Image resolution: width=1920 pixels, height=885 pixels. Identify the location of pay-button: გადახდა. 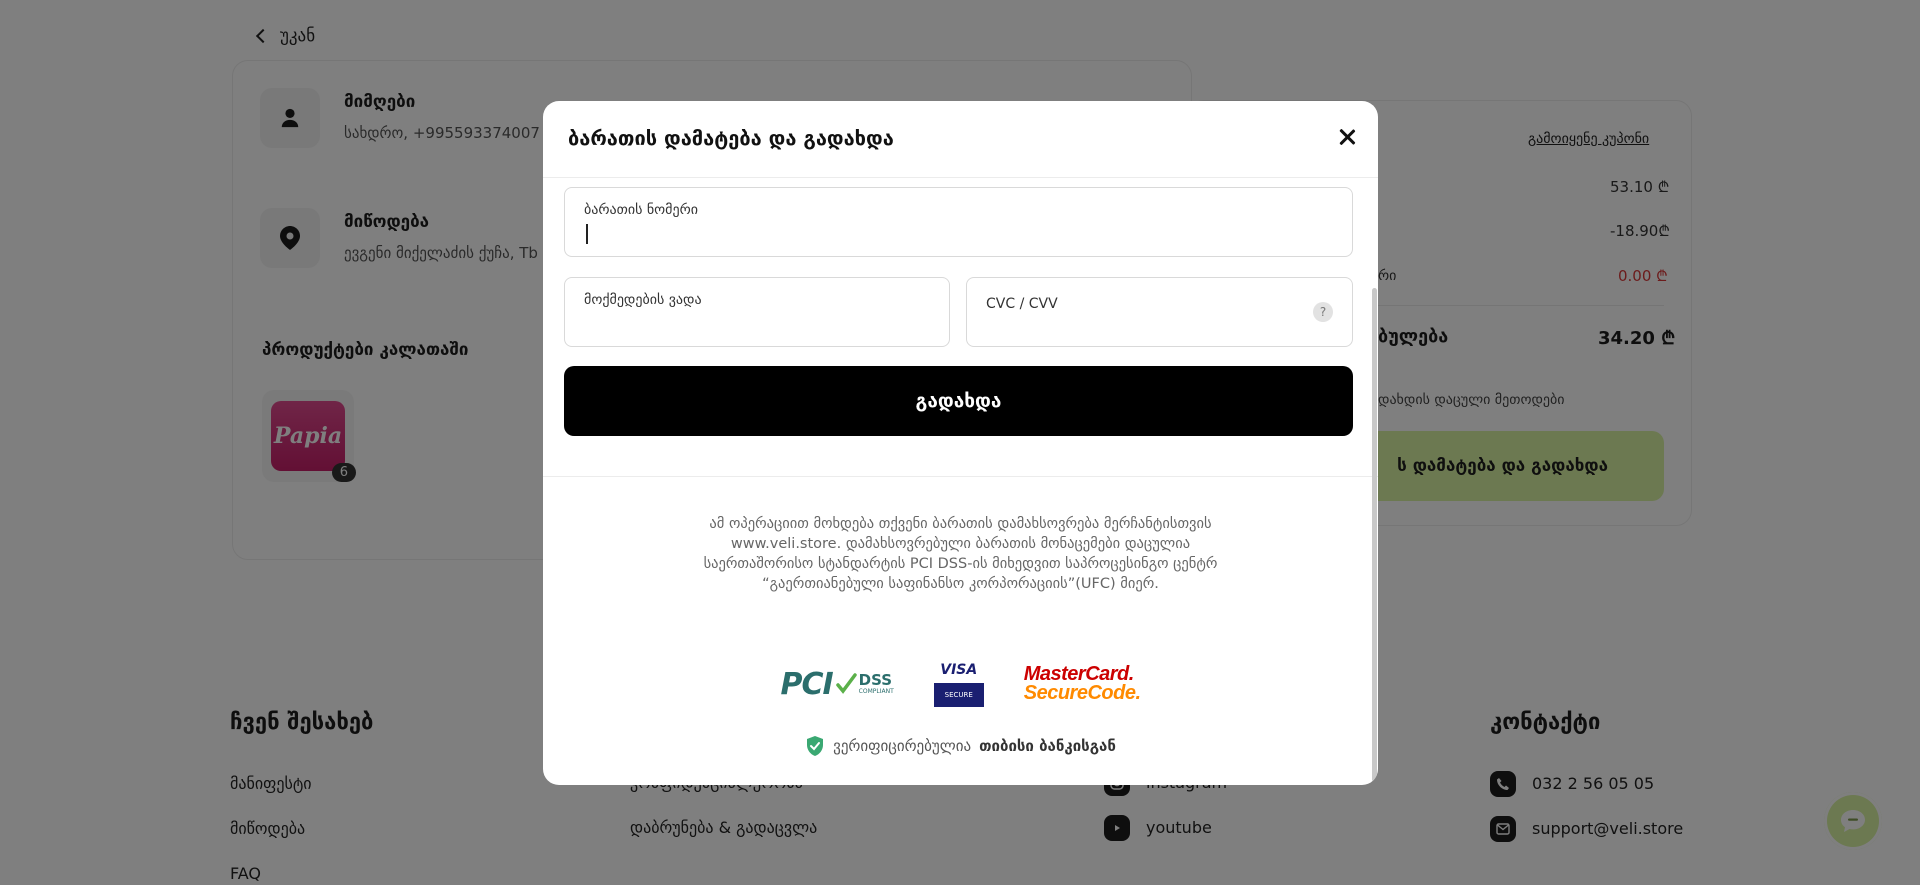
(958, 401).